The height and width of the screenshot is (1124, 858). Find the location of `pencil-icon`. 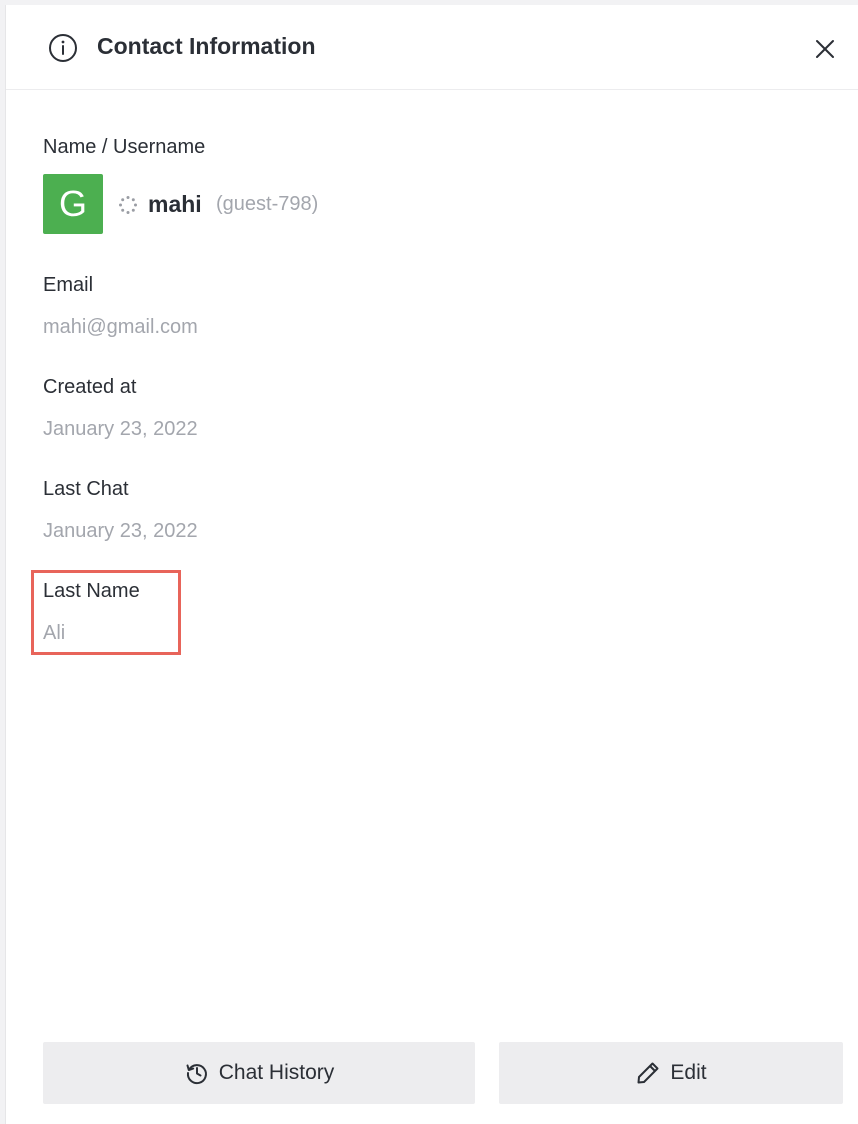

pencil-icon is located at coordinates (648, 1073).